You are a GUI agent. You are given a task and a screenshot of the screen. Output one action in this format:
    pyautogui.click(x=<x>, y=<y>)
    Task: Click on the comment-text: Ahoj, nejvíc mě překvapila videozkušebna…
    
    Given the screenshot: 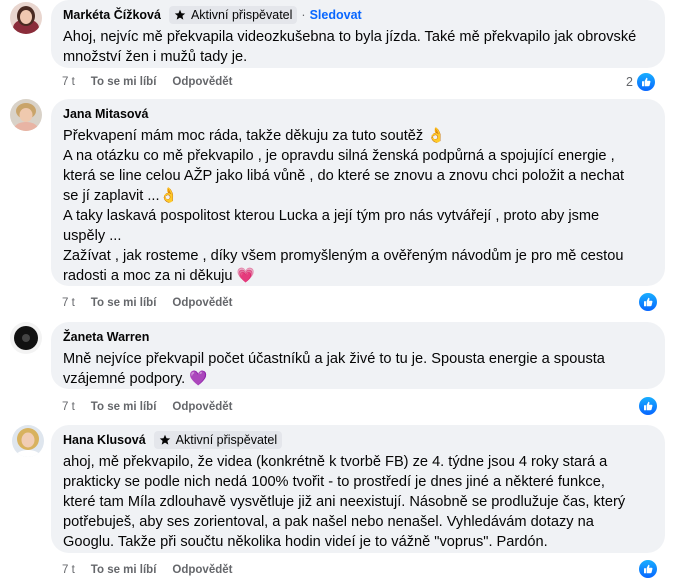 What is the action you would take?
    pyautogui.click(x=358, y=47)
    